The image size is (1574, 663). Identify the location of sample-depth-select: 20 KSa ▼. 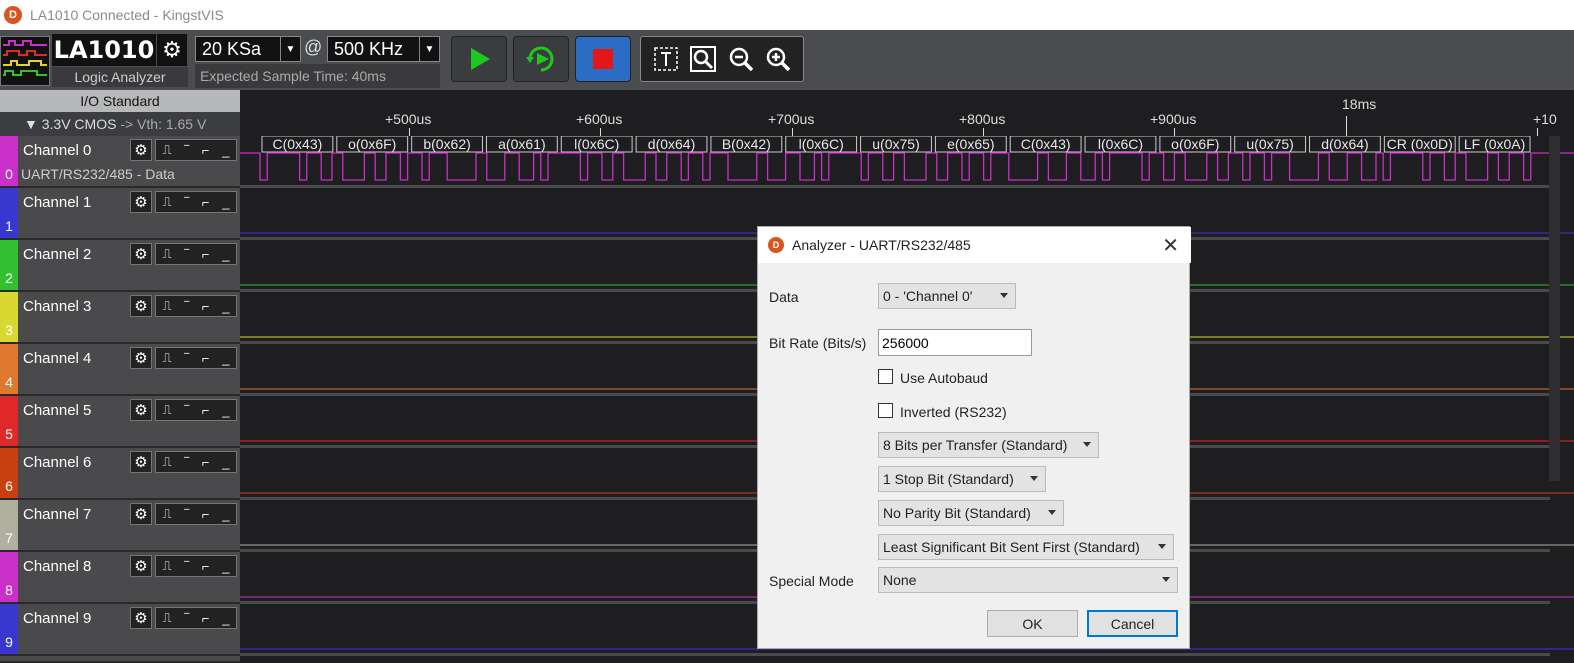
(248, 49).